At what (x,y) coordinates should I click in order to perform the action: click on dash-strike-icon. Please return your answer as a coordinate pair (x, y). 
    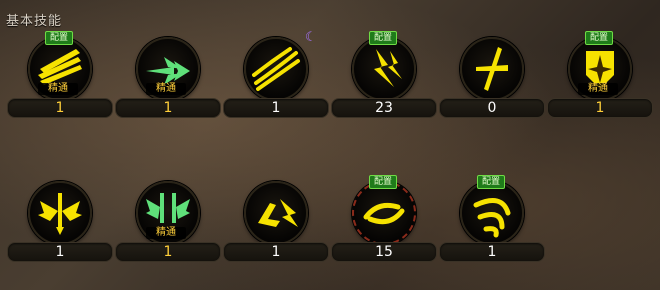
    Looking at the image, I should click on (276, 213).